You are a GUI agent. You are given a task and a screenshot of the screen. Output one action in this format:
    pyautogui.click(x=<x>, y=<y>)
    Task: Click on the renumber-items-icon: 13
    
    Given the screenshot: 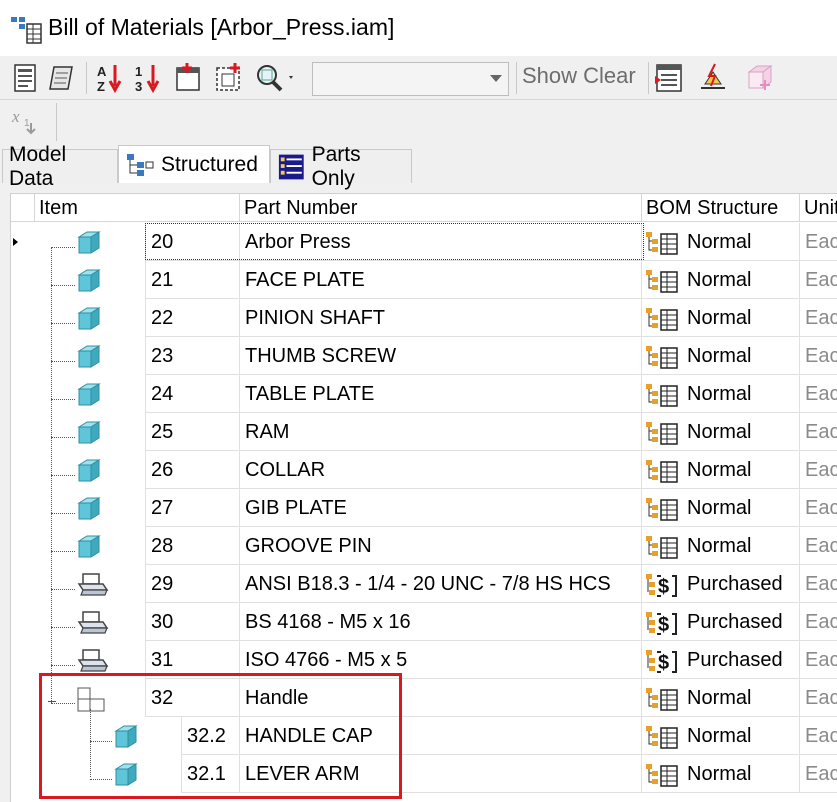 What is the action you would take?
    pyautogui.click(x=149, y=78)
    